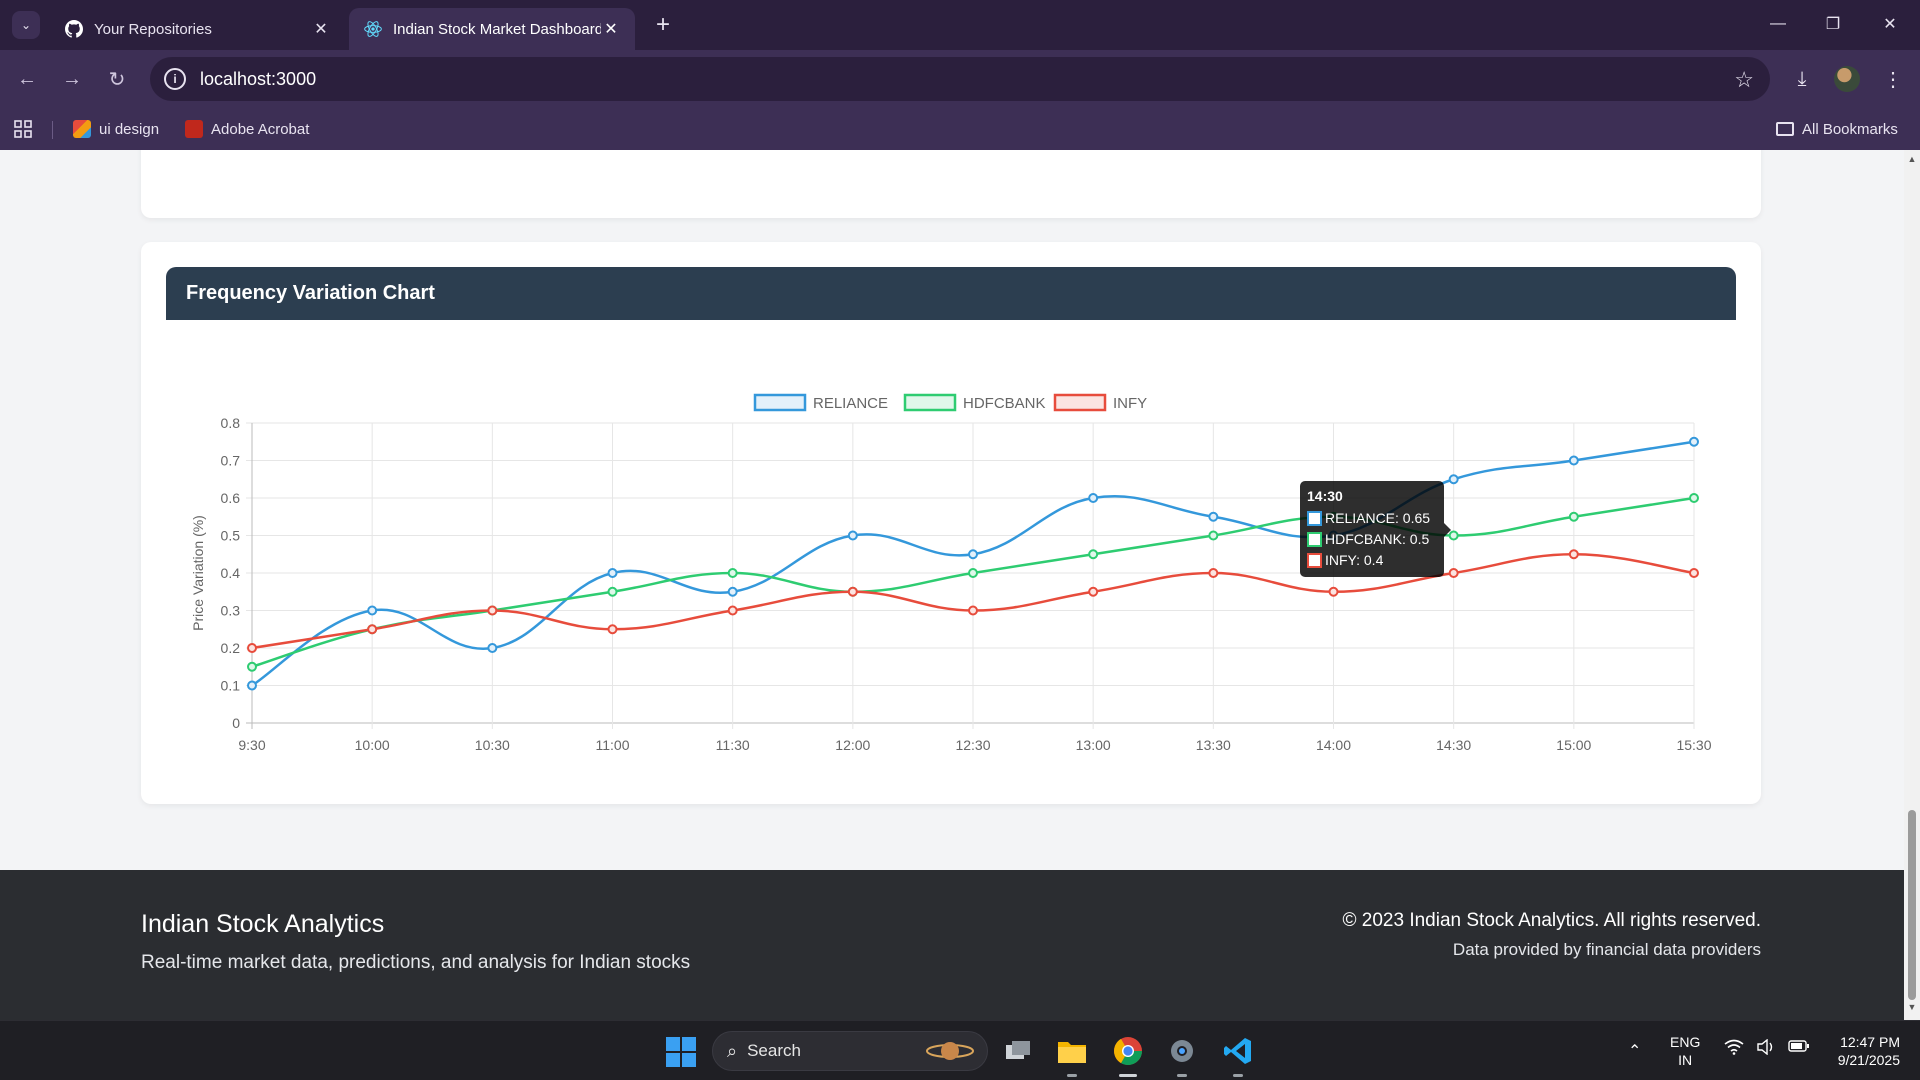 Image resolution: width=1920 pixels, height=1080 pixels. What do you see at coordinates (1080, 402) in the screenshot?
I see `legend-swatch` at bounding box center [1080, 402].